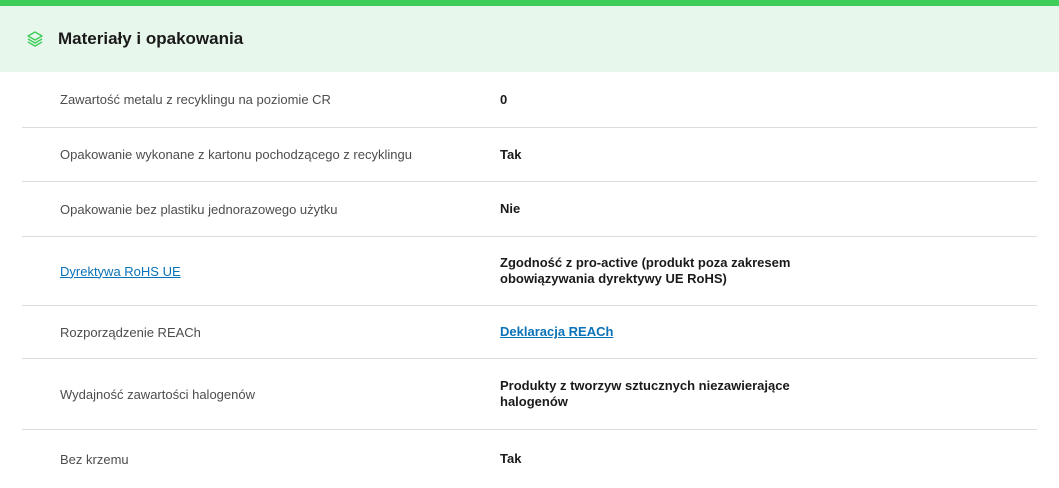  I want to click on rohs-link-cell: Dyrektywa RoHS UE, so click(261, 271).